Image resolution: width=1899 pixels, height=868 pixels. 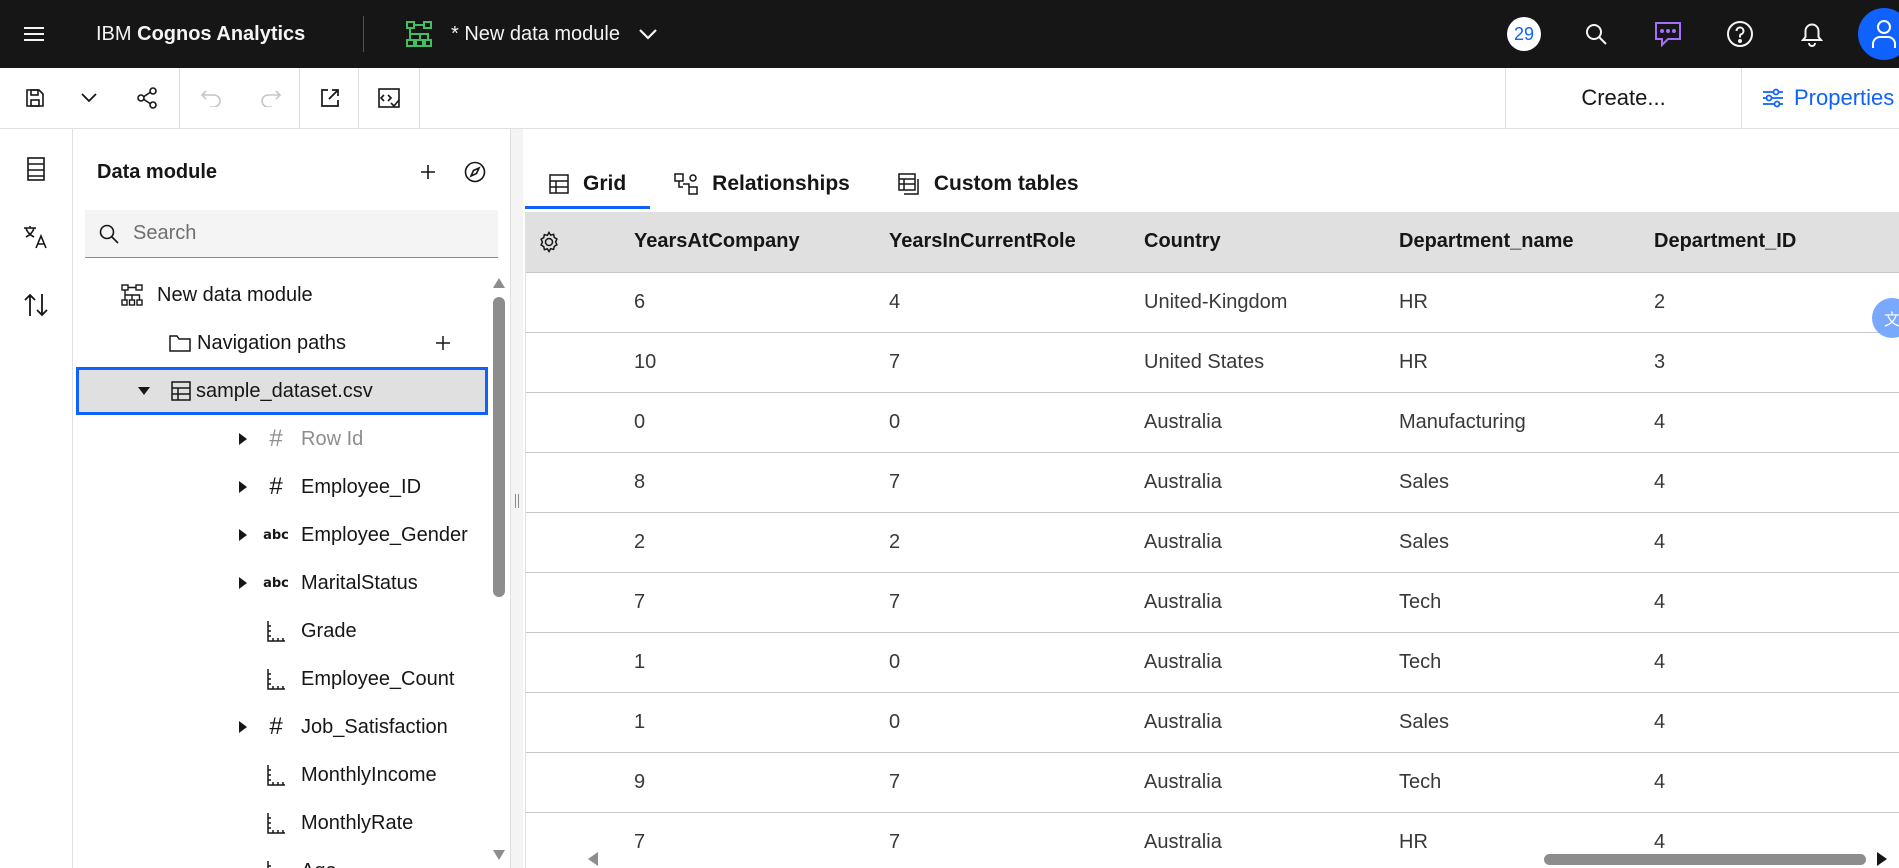 I want to click on tree-item-employee-id: # Employee_ID, so click(x=282, y=487).